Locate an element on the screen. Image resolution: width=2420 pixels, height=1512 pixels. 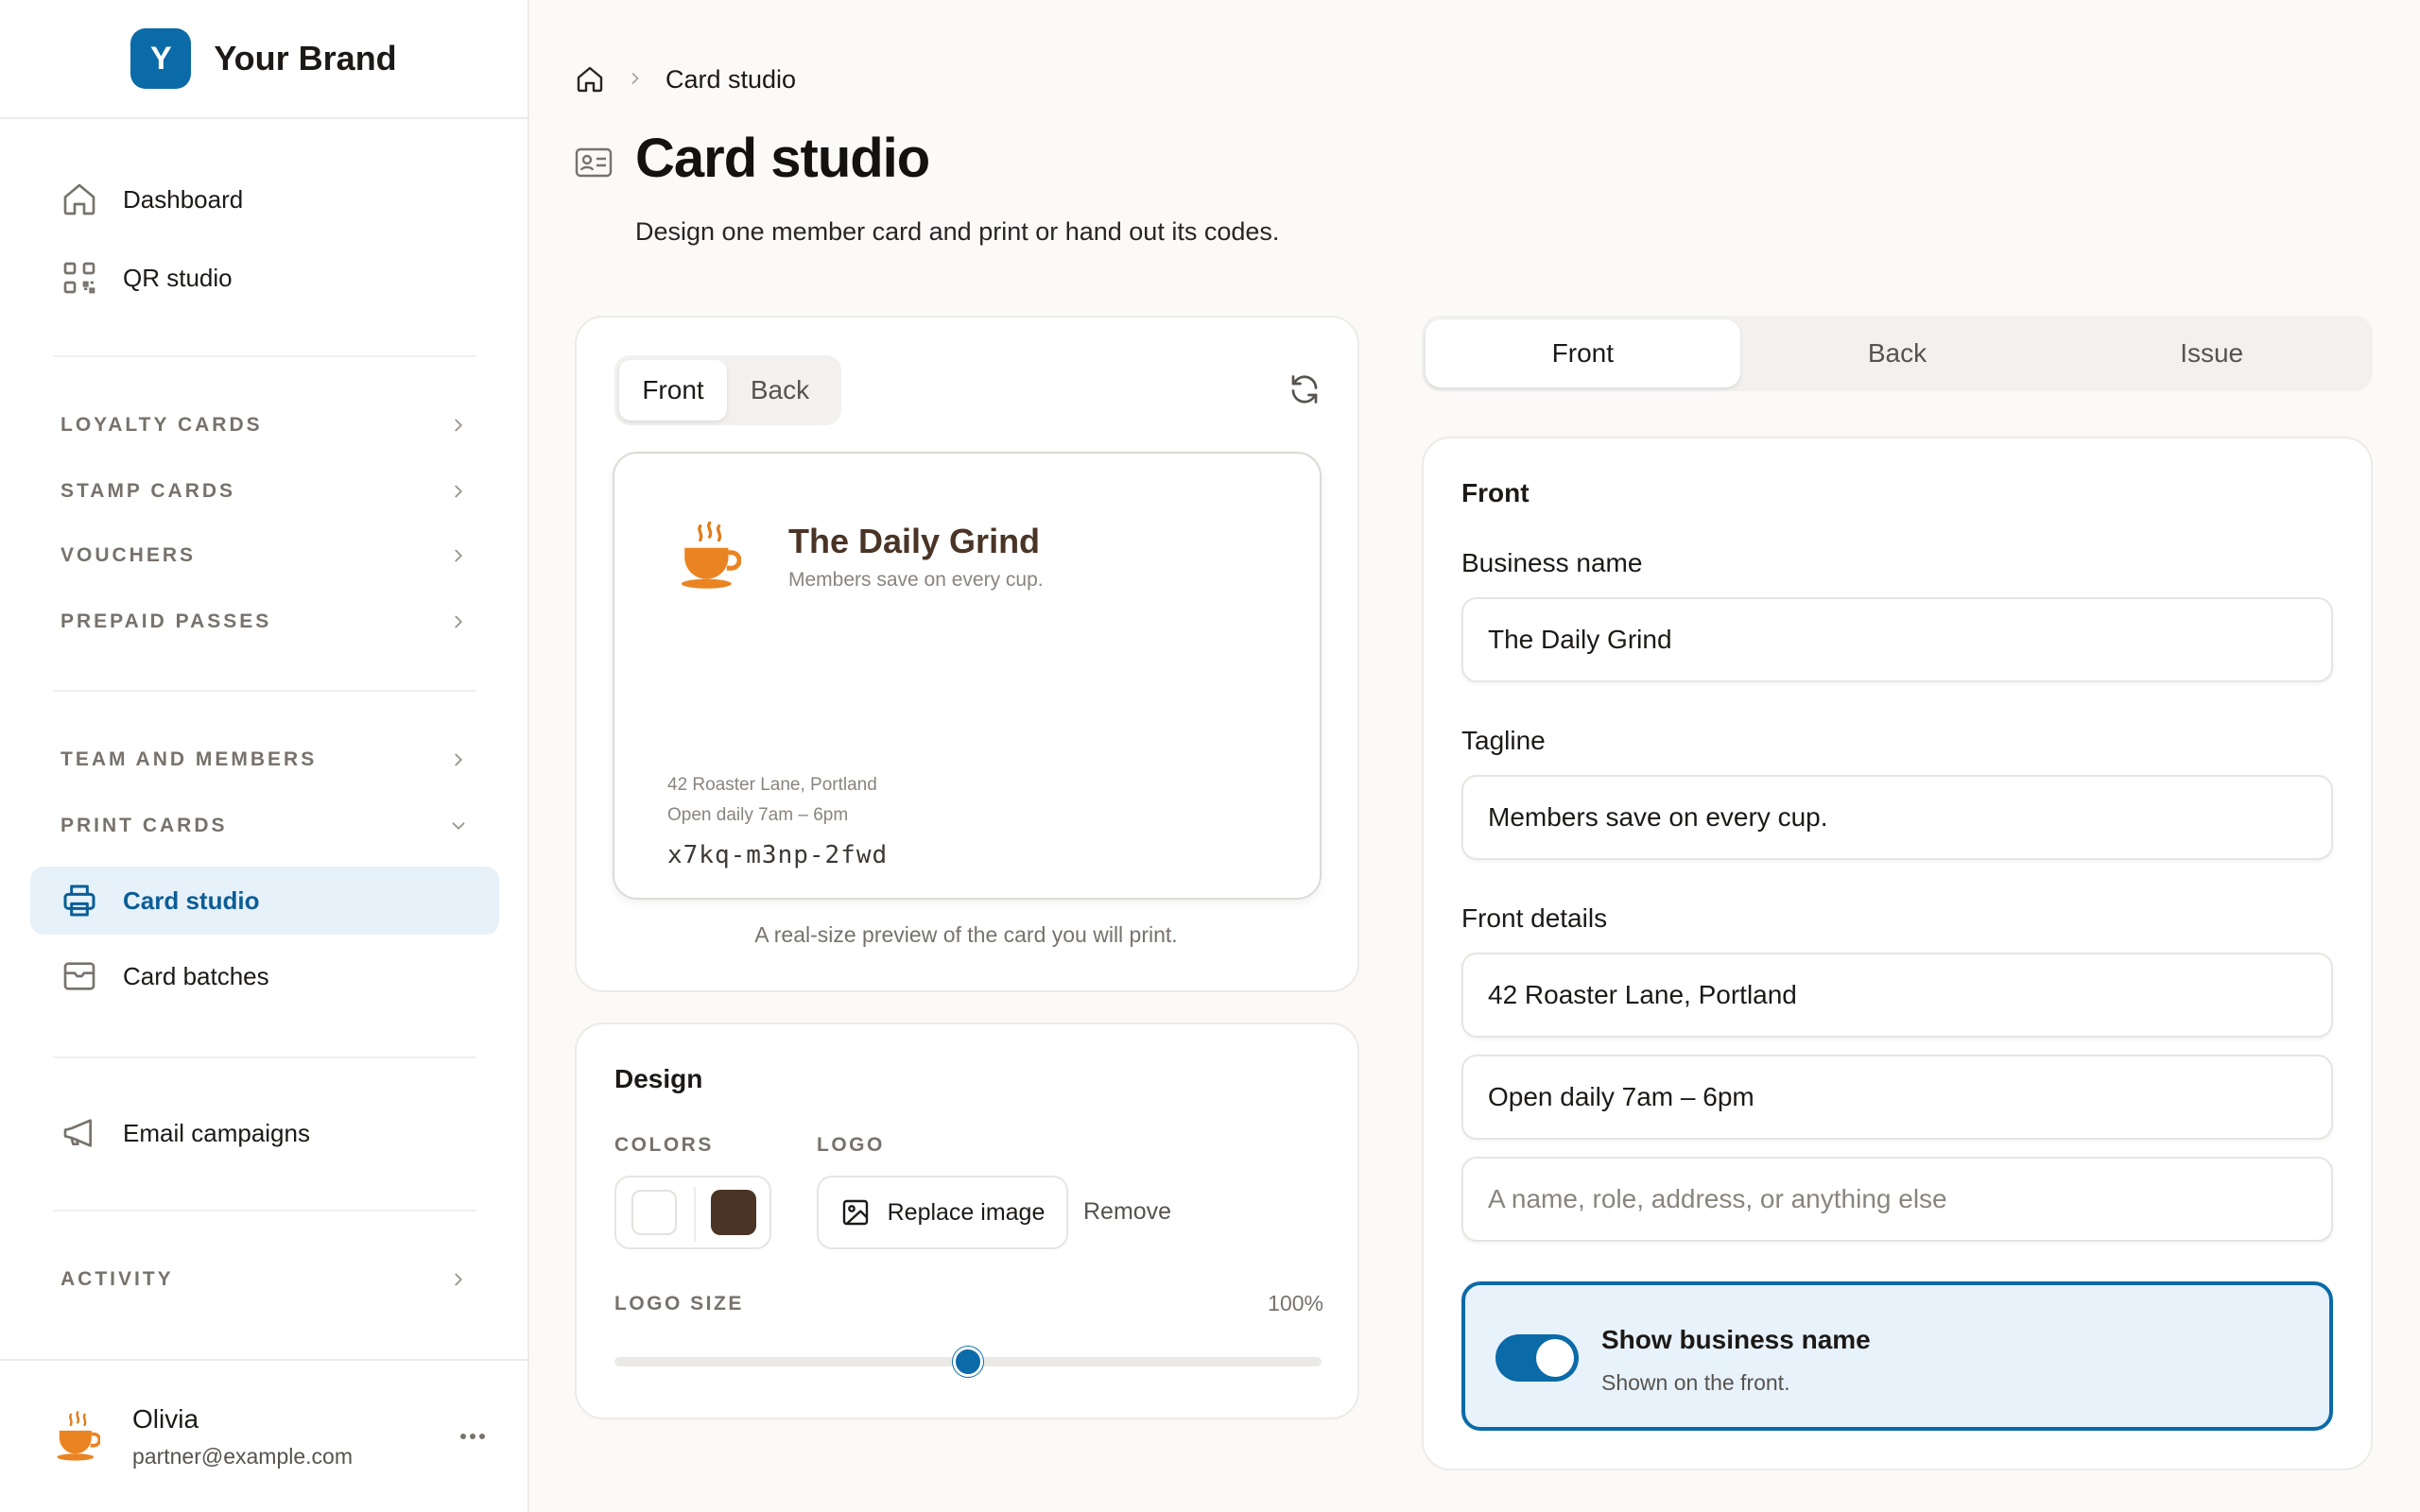
sidebar-item-card-batches: Card batches is located at coordinates (264, 976).